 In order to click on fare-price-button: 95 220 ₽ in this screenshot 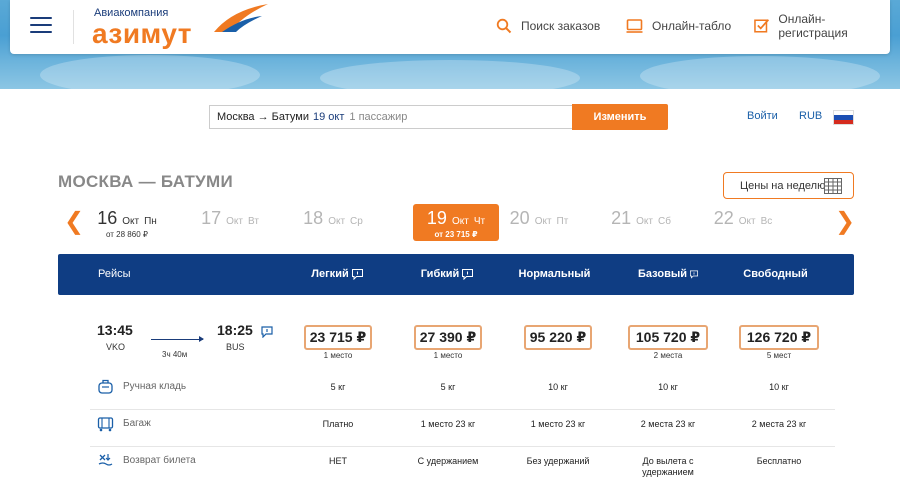, I will do `click(558, 337)`.